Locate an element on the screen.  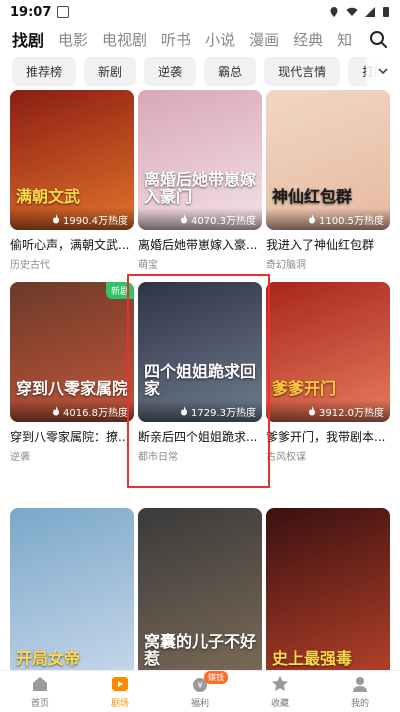
heat-label: 1100.5万热度 is located at coordinates (328, 219).